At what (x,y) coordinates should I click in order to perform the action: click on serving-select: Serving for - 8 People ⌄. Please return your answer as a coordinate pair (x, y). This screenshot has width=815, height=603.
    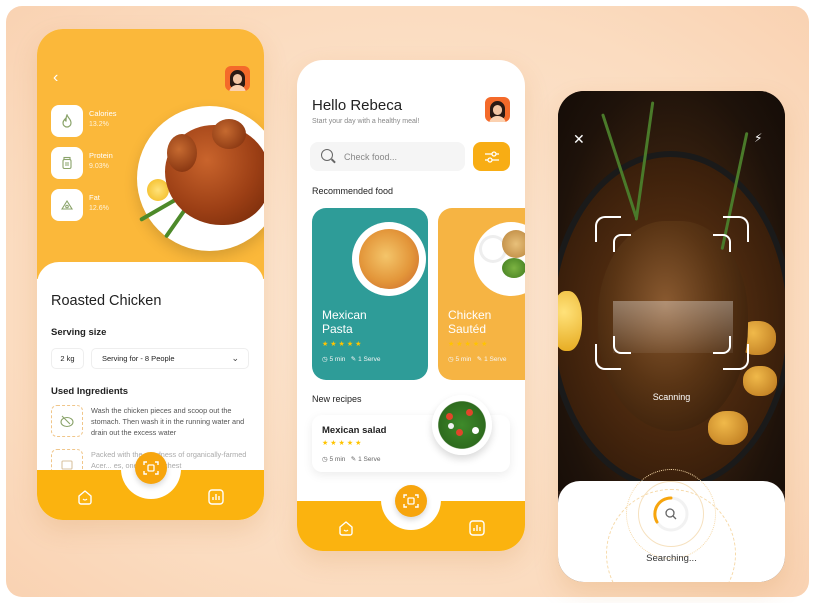
    Looking at the image, I should click on (170, 358).